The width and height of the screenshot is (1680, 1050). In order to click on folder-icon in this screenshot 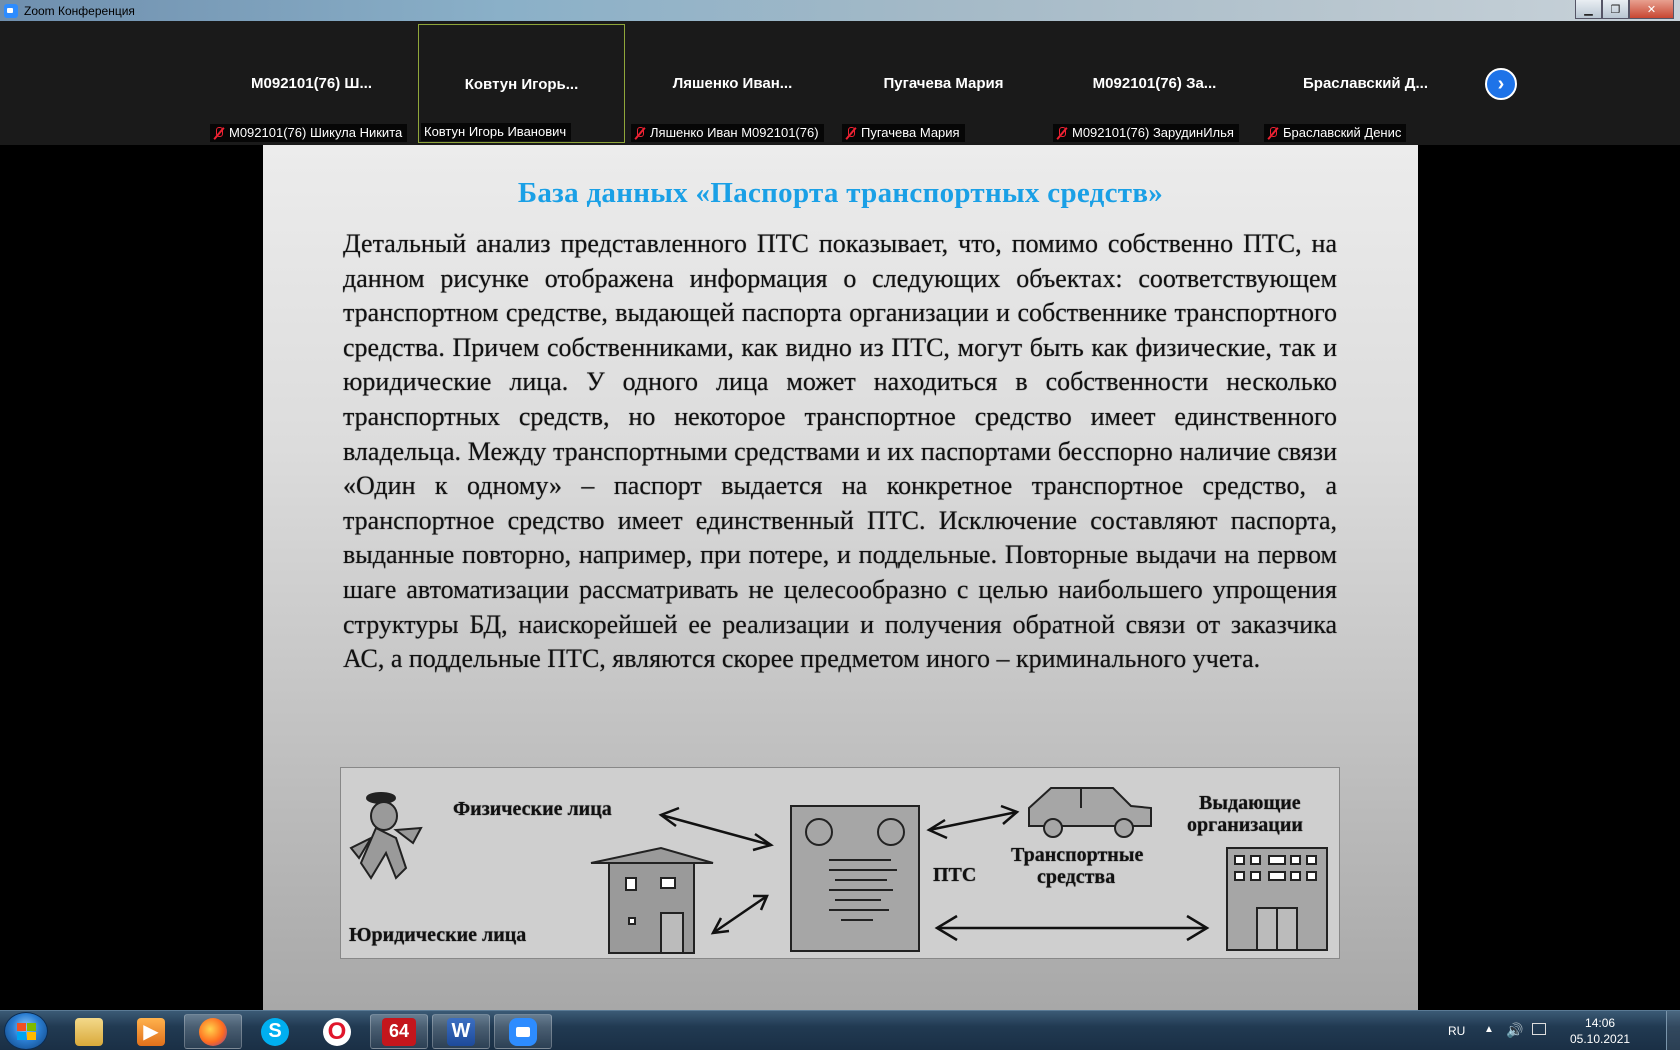, I will do `click(89, 1031)`.